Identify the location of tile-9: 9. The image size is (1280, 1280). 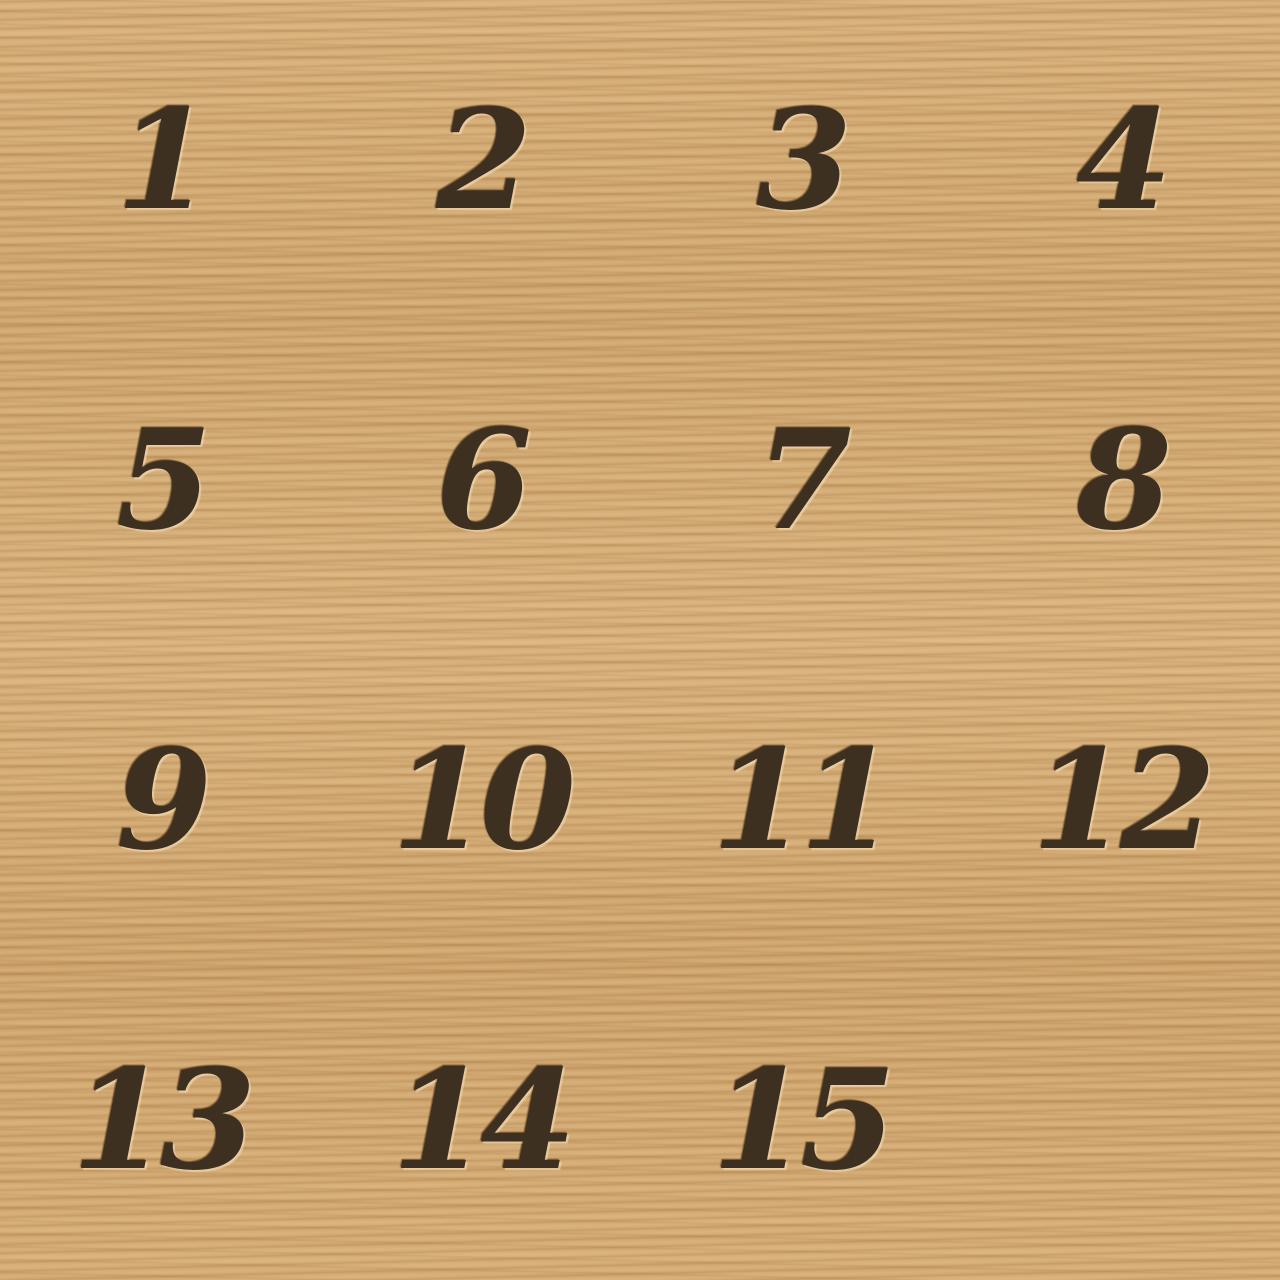
(160, 800).